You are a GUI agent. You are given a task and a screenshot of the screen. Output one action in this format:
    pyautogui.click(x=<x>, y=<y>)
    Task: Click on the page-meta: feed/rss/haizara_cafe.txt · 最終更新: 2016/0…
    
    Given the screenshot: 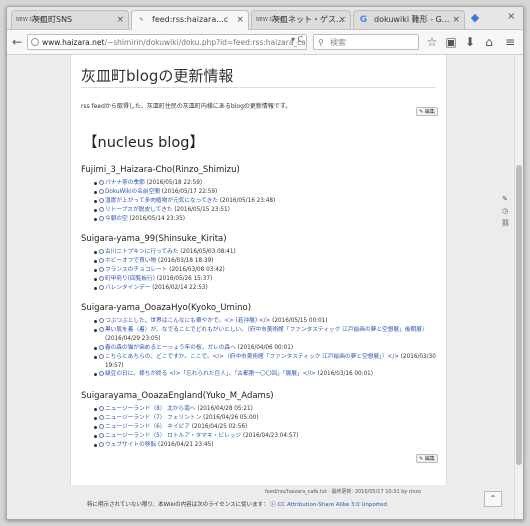 What is the action you would take?
    pyautogui.click(x=343, y=492)
    